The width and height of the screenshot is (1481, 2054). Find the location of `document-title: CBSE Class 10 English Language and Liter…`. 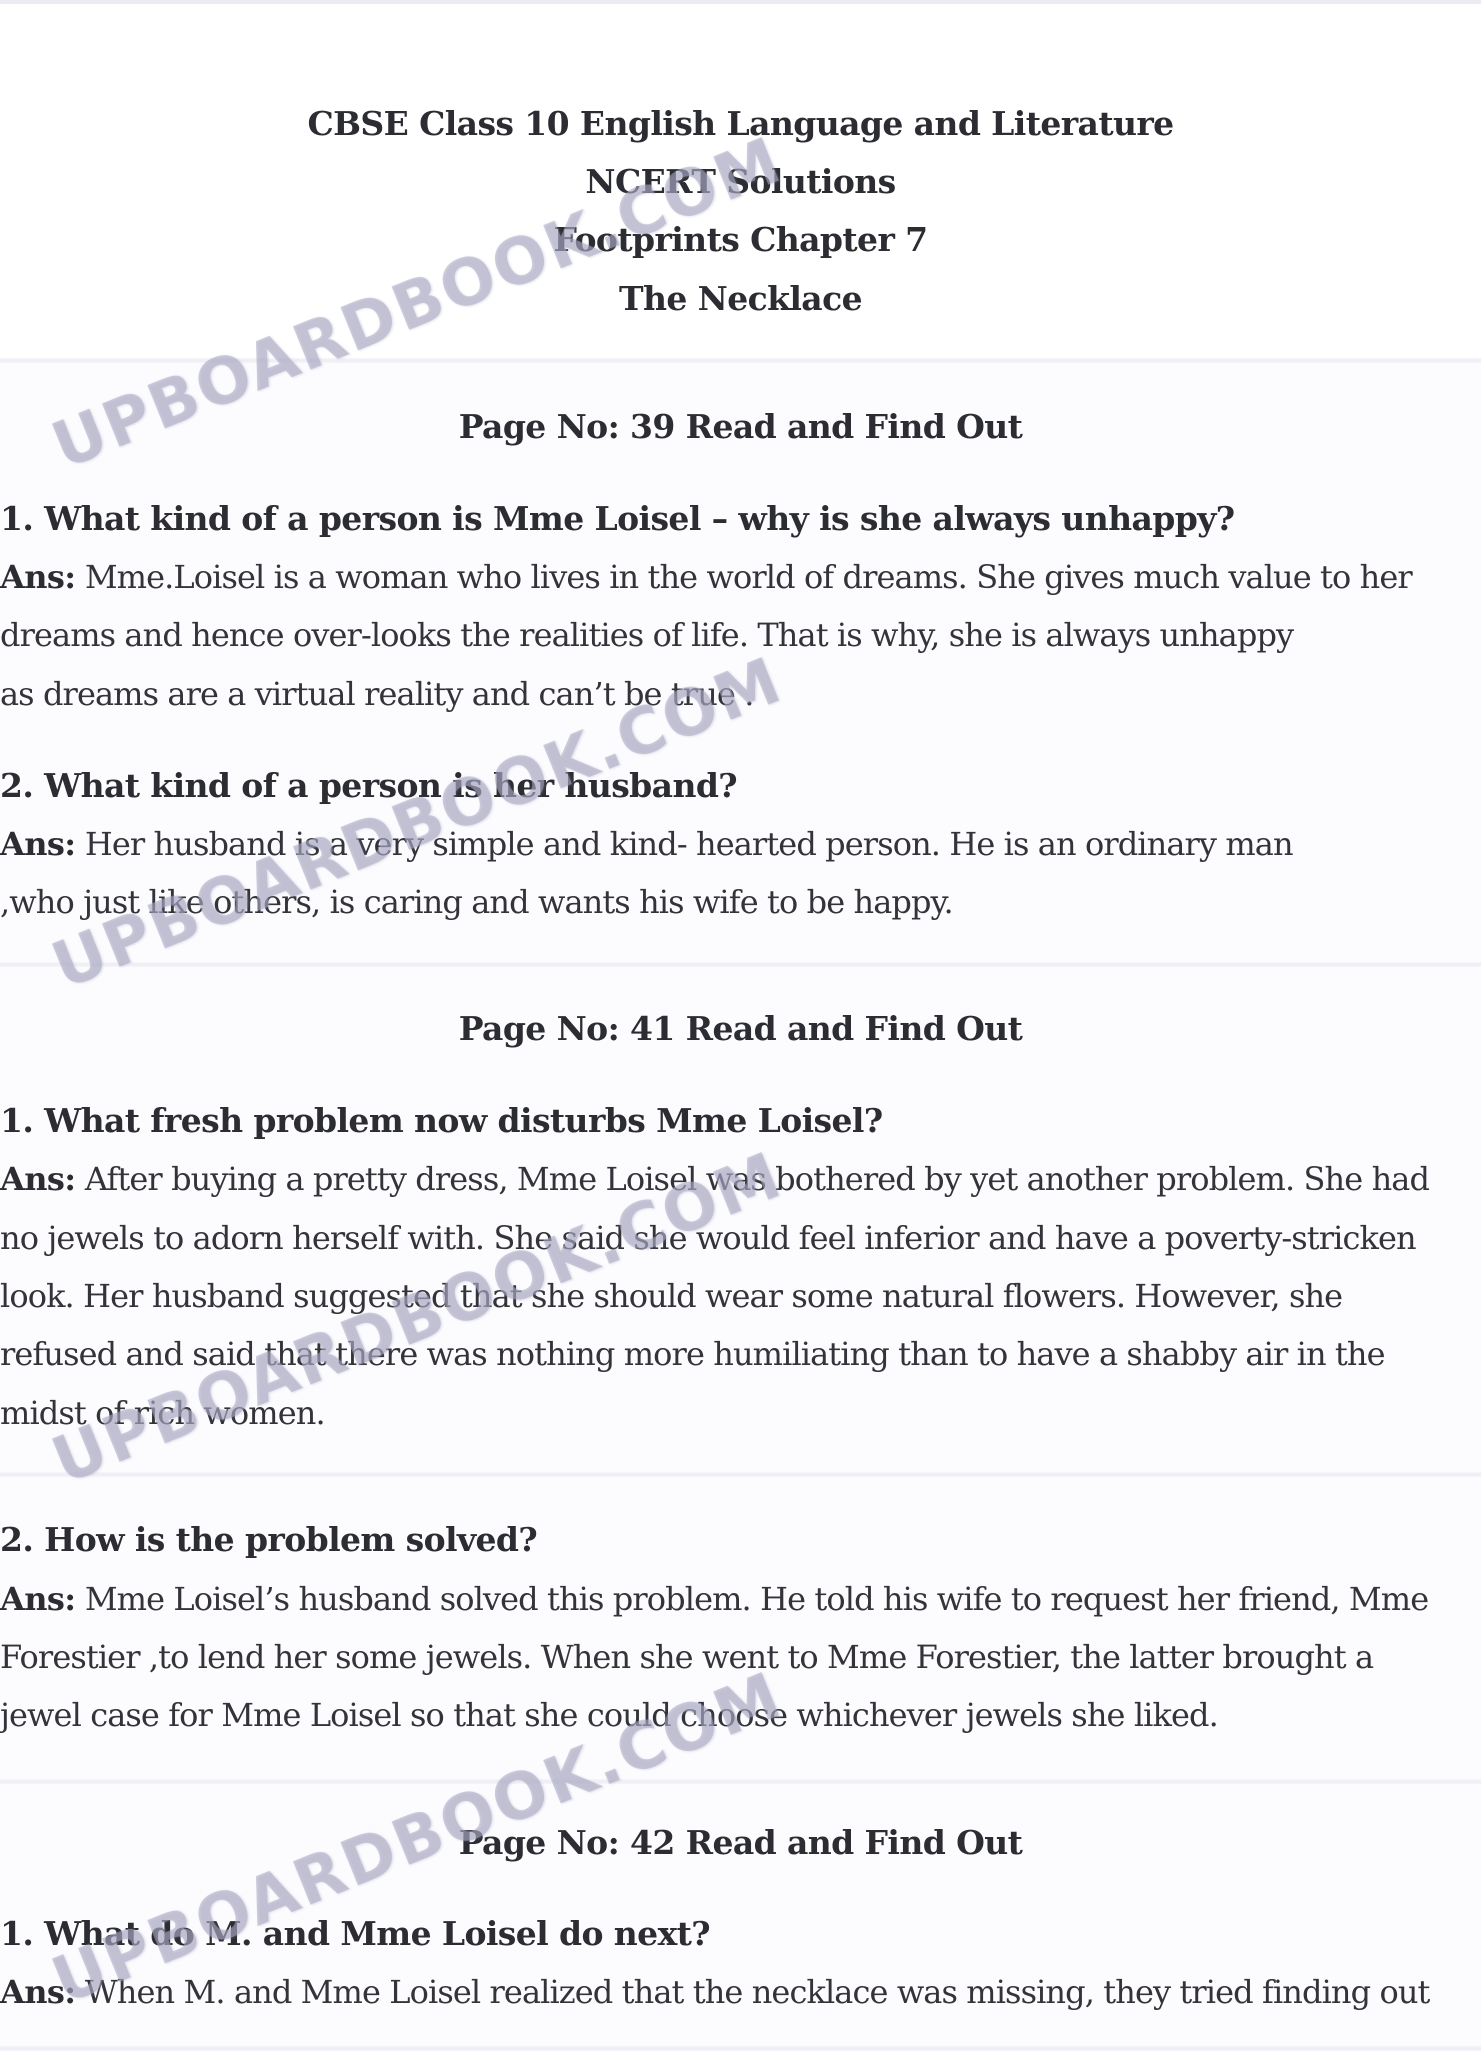

document-title: CBSE Class 10 English Language and Liter… is located at coordinates (740, 123).